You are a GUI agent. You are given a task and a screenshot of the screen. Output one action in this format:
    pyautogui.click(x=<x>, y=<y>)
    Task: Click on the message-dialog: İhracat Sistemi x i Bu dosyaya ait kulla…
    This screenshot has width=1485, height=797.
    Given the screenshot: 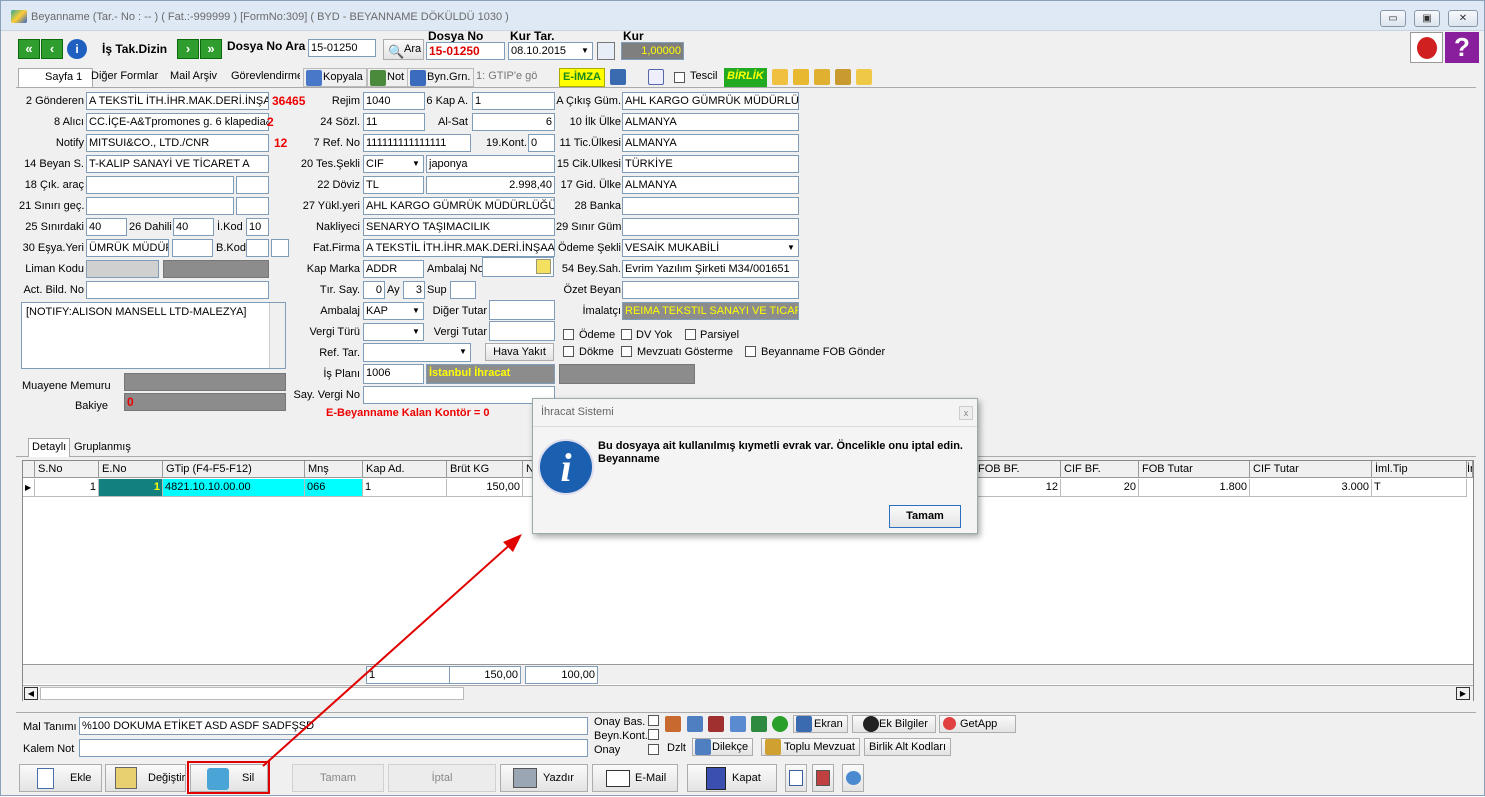 What is the action you would take?
    pyautogui.click(x=755, y=466)
    